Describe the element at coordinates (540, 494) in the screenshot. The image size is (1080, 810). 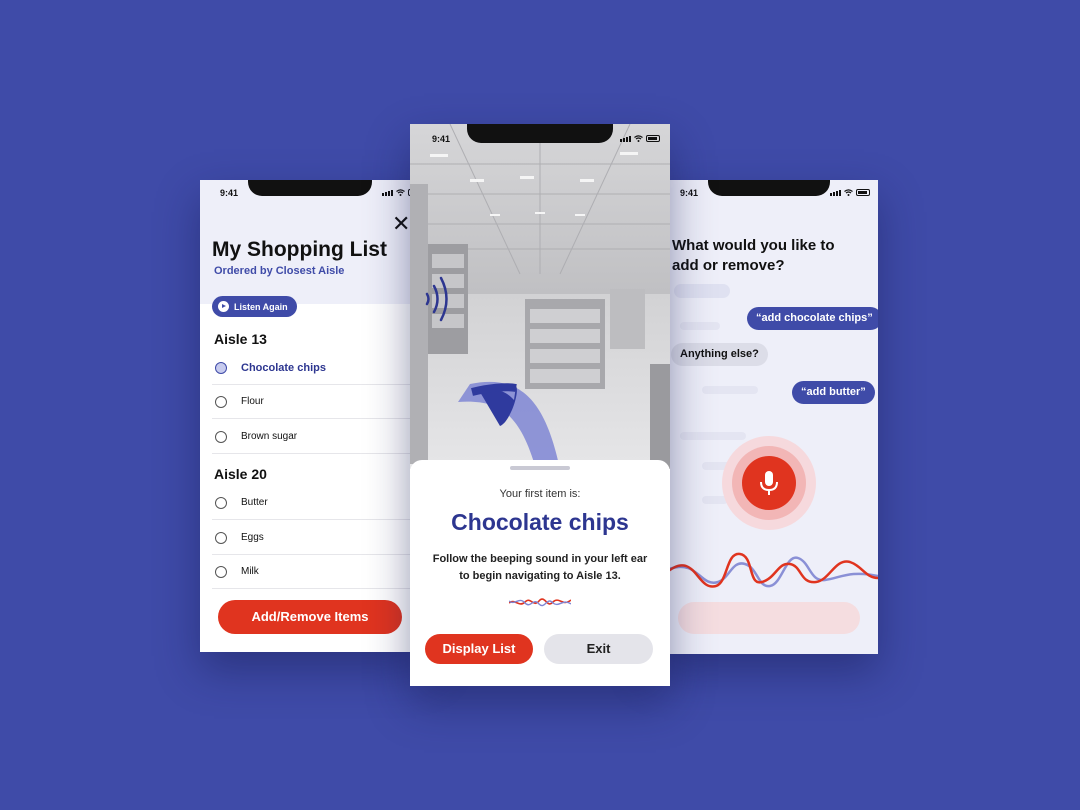
I see `first-item-label: Your first item is:` at that location.